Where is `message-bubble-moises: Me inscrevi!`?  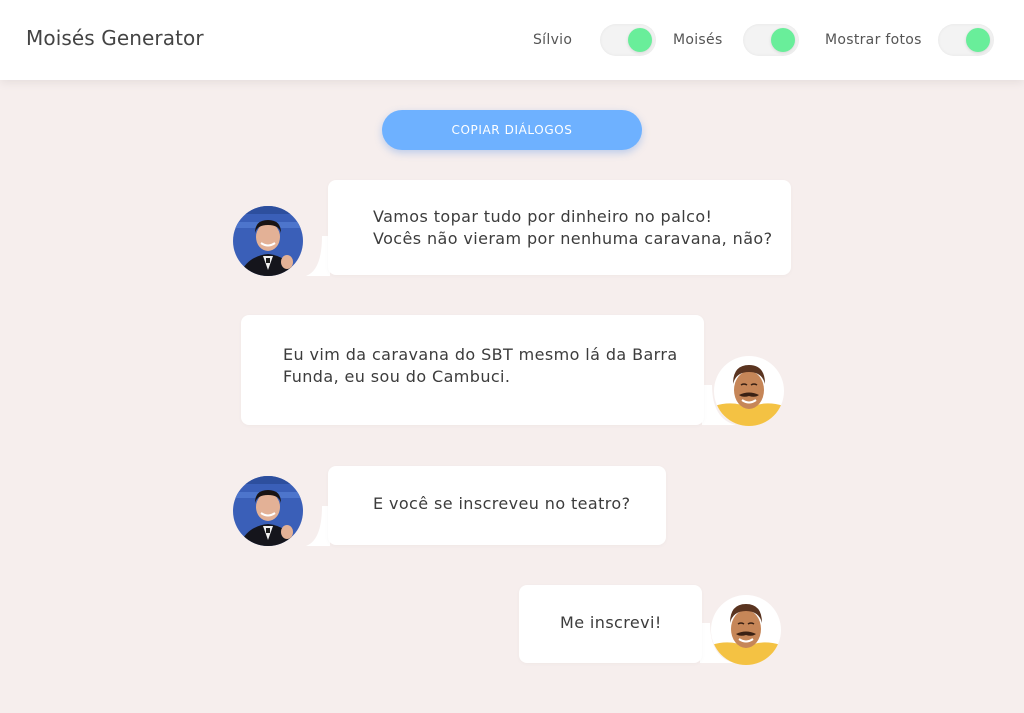 message-bubble-moises: Me inscrevi! is located at coordinates (610, 624).